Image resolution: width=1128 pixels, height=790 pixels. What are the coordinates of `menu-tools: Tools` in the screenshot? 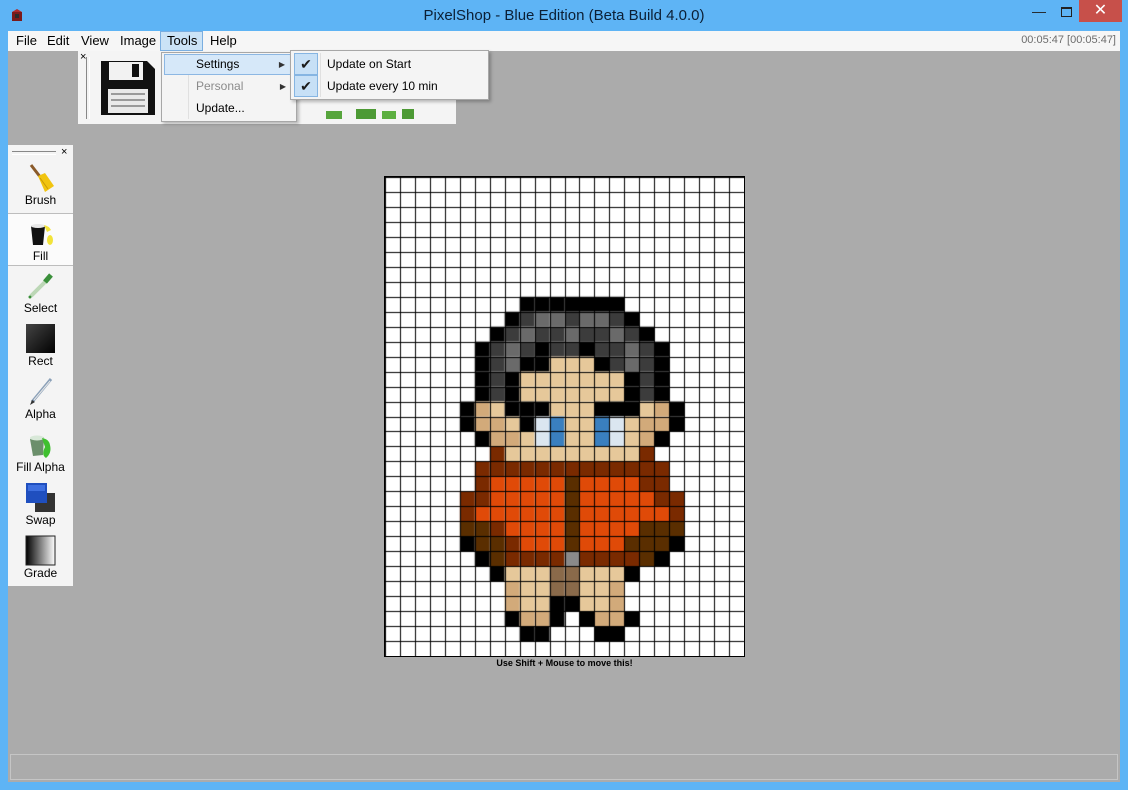 It's located at (181, 41).